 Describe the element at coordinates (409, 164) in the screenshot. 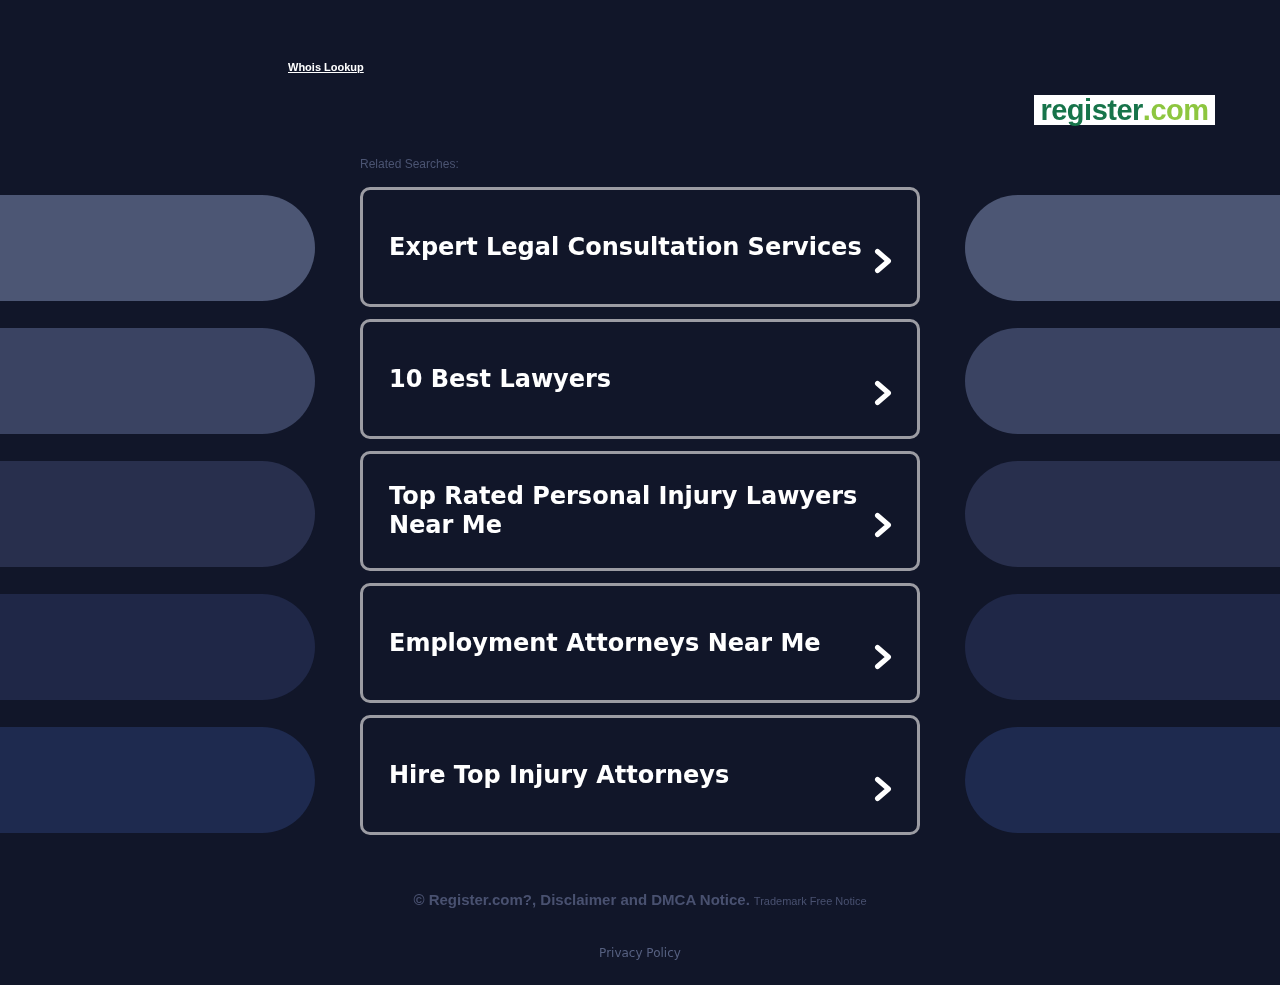

I see `related-searches-heading: Related Searches:` at that location.